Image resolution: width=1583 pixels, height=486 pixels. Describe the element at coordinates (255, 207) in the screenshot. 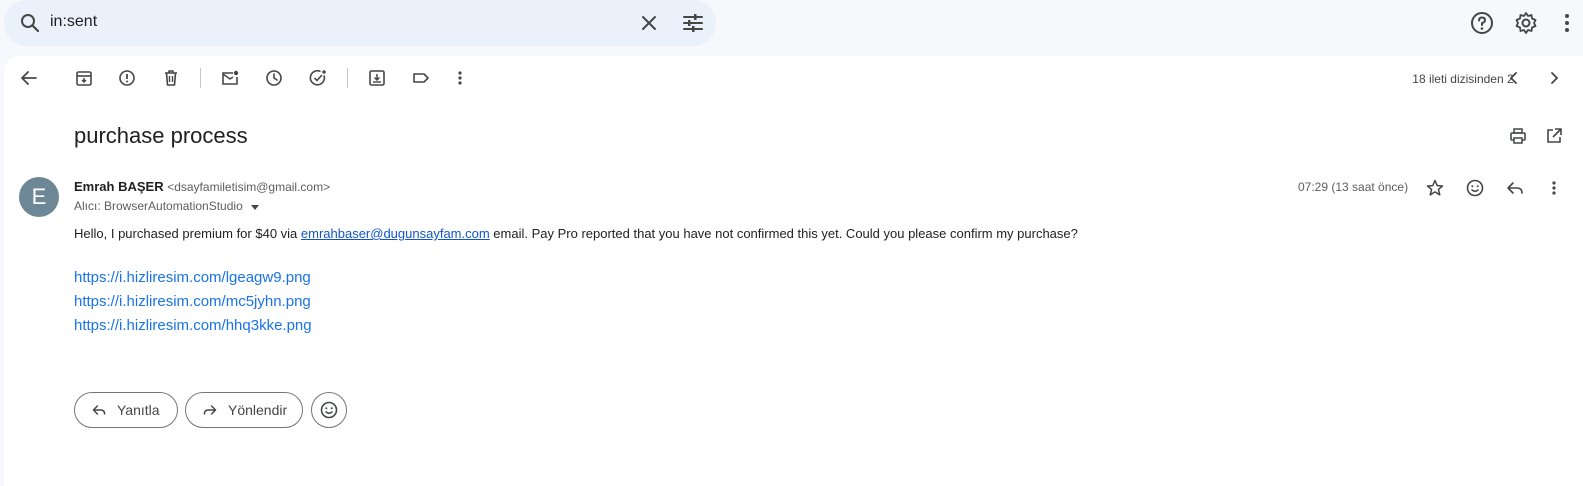

I see `caret-down-icon` at that location.